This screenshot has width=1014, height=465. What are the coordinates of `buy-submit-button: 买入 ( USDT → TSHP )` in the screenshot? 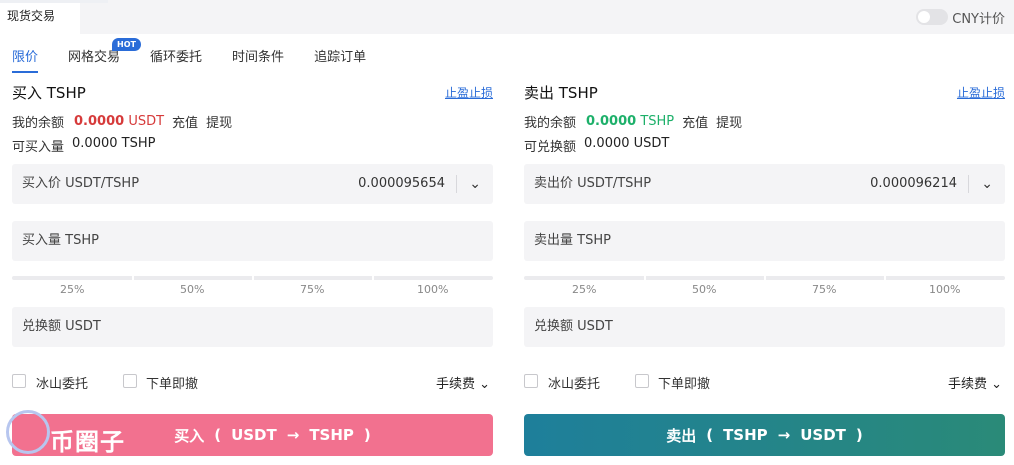 It's located at (252, 435).